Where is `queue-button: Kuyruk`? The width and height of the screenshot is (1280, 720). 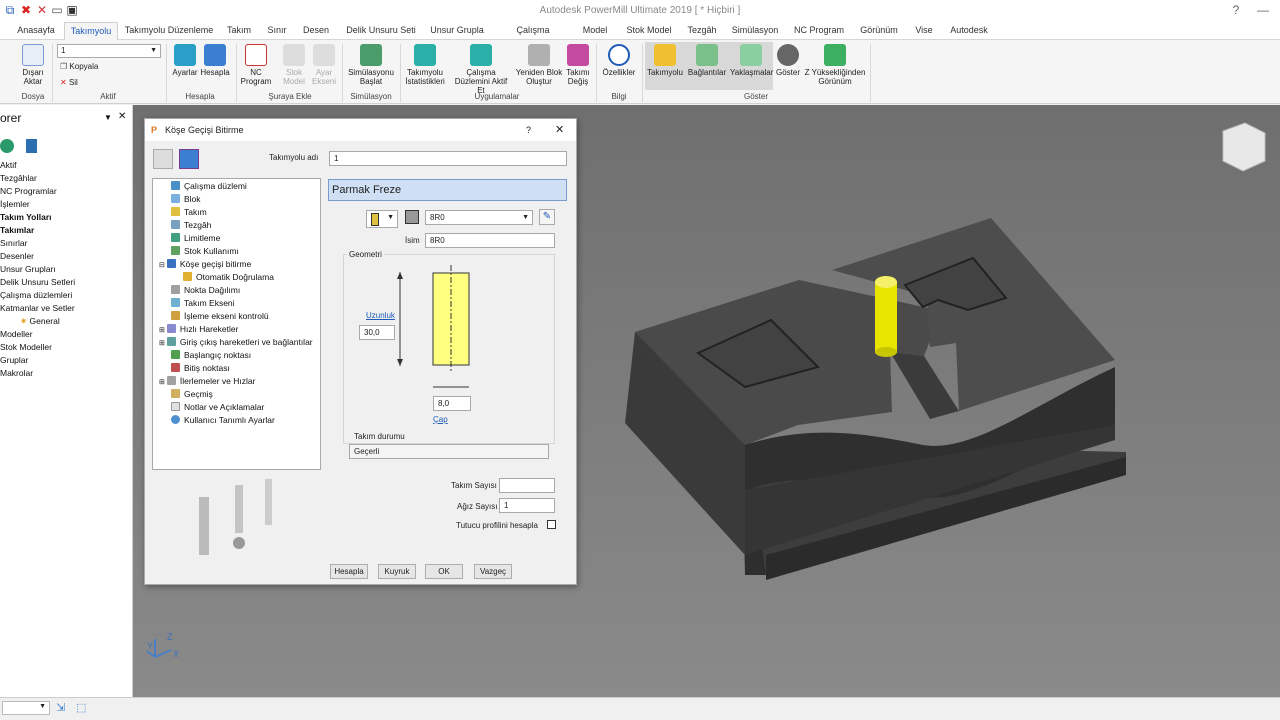 queue-button: Kuyruk is located at coordinates (397, 571).